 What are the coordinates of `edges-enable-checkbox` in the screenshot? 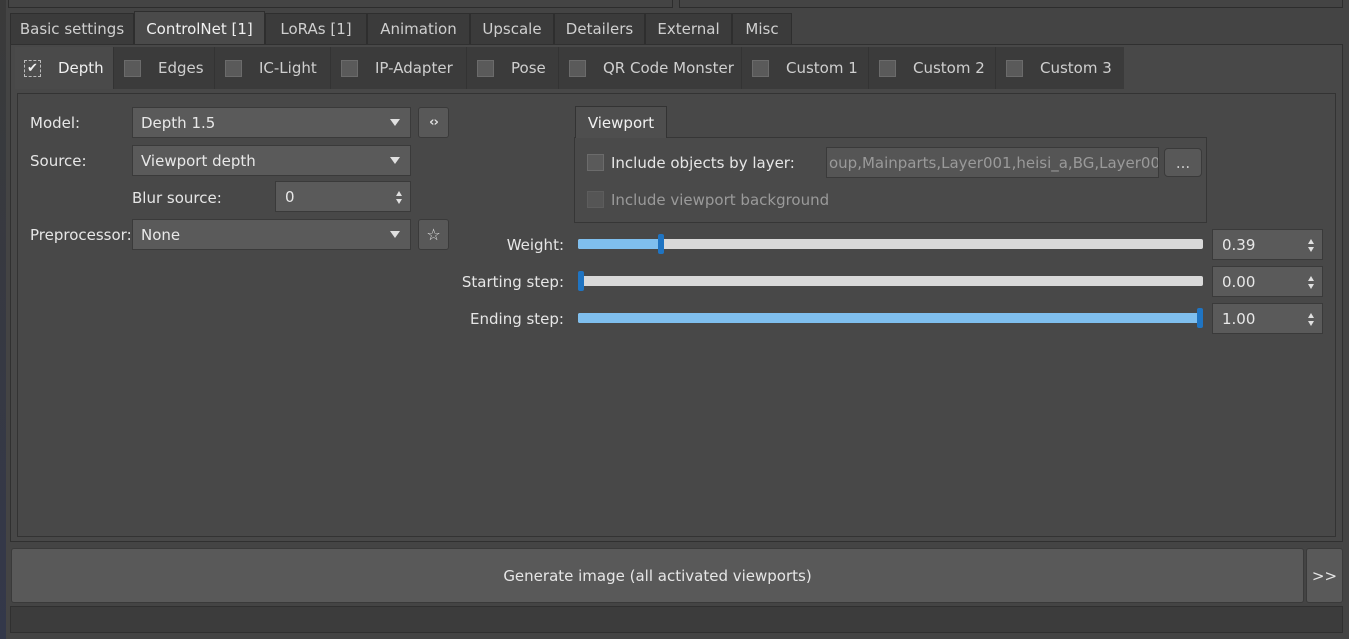 It's located at (132, 68).